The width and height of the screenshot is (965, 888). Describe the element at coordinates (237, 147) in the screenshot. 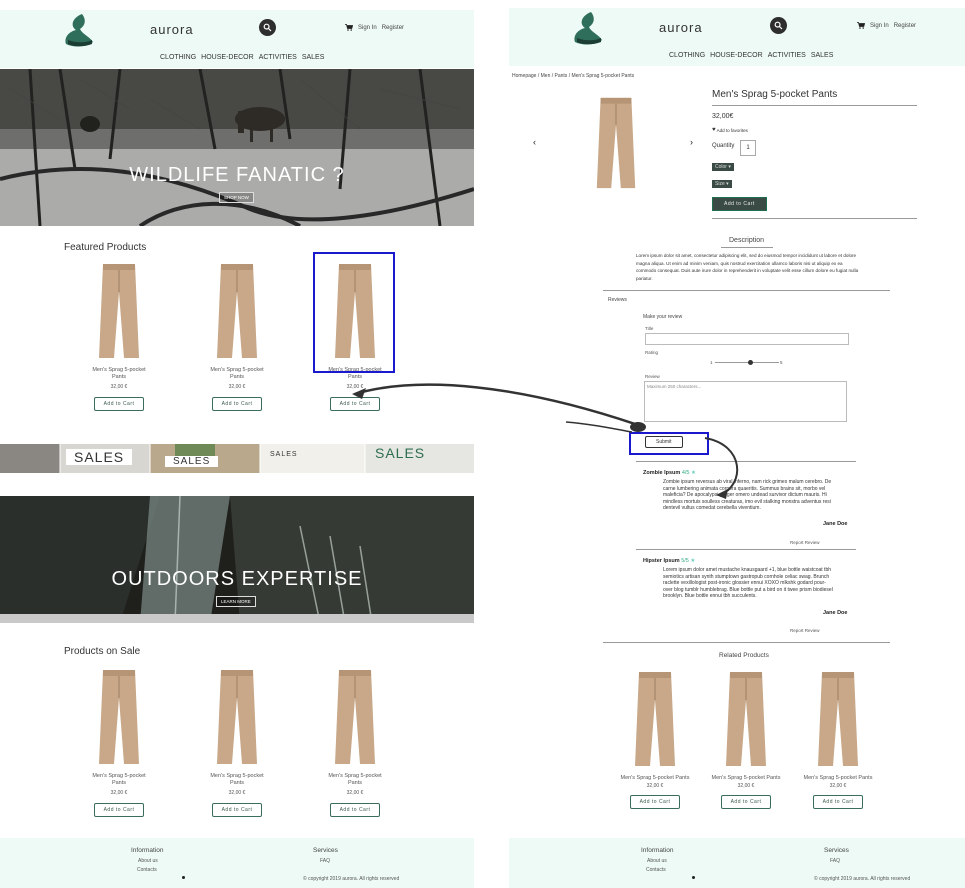

I see `wildlife-hero-banner: WILDLIFE FANATIC ? SHOP NOW` at that location.